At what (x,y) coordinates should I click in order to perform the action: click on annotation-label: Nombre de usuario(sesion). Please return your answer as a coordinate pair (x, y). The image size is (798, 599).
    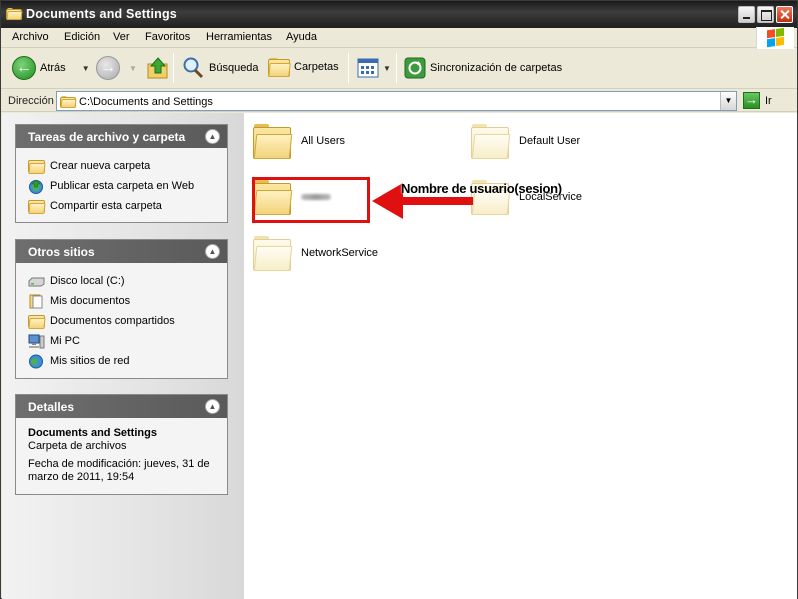
    Looking at the image, I should click on (481, 188).